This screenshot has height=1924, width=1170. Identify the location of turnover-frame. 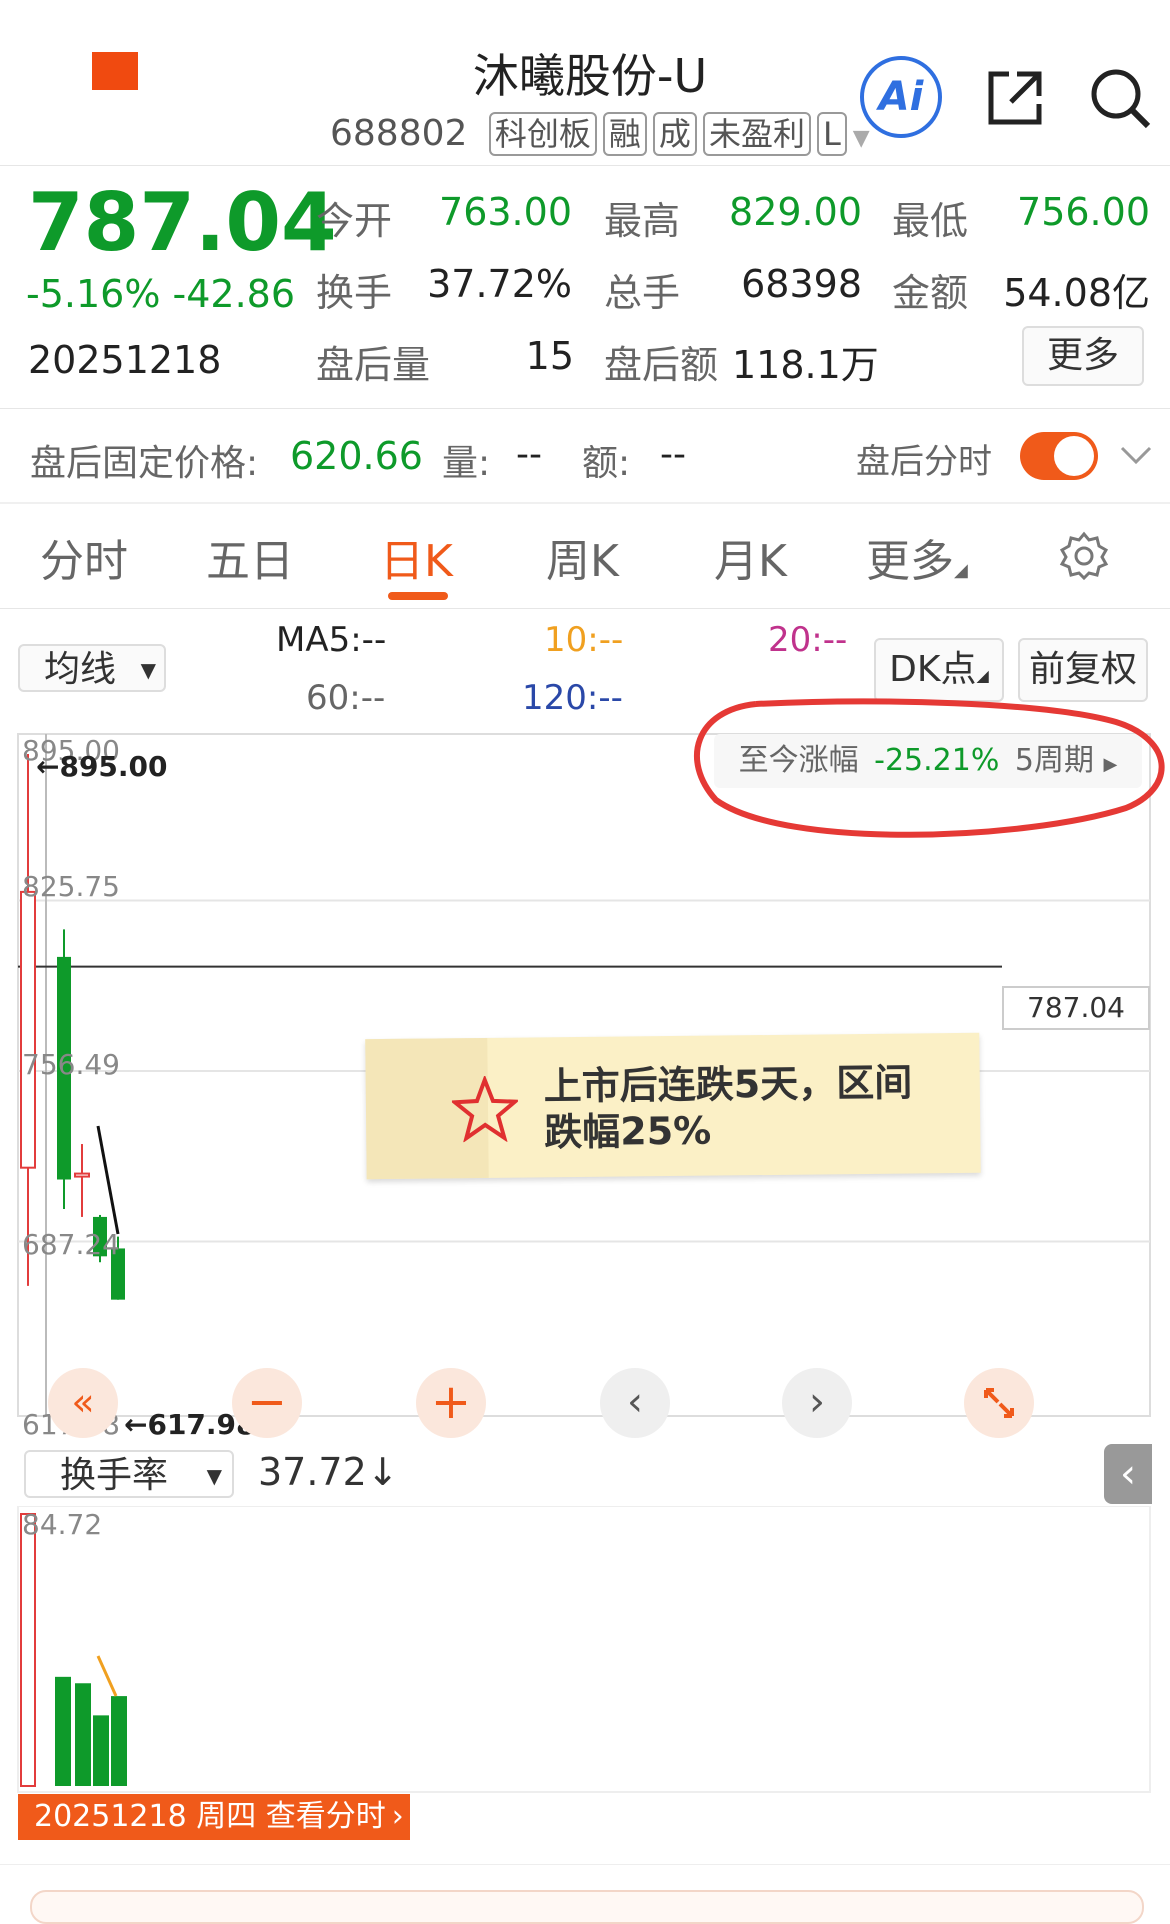
(584, 1649).